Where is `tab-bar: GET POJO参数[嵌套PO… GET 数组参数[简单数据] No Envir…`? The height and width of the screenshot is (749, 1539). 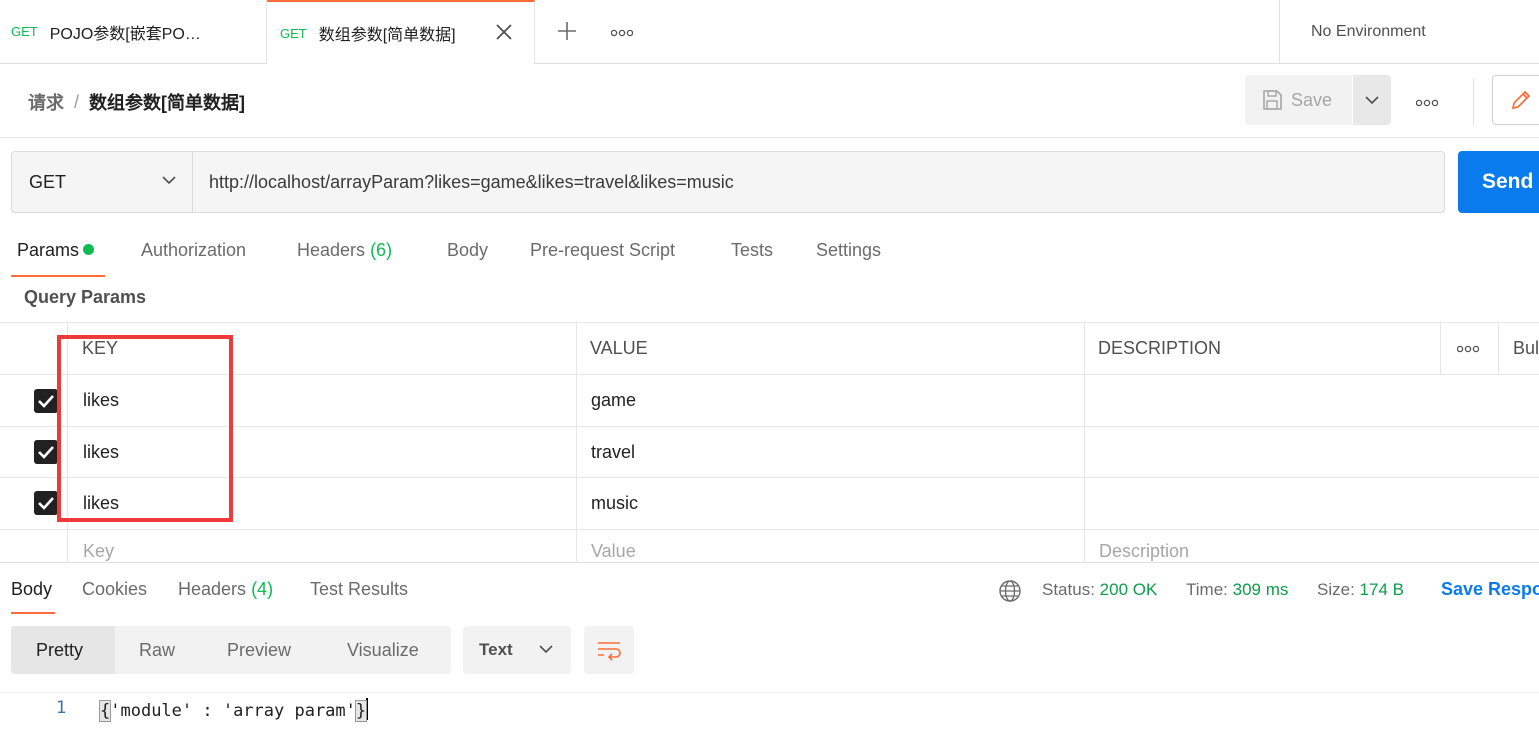 tab-bar: GET POJO参数[嵌套PO… GET 数组参数[简单数据] No Envir… is located at coordinates (769, 32).